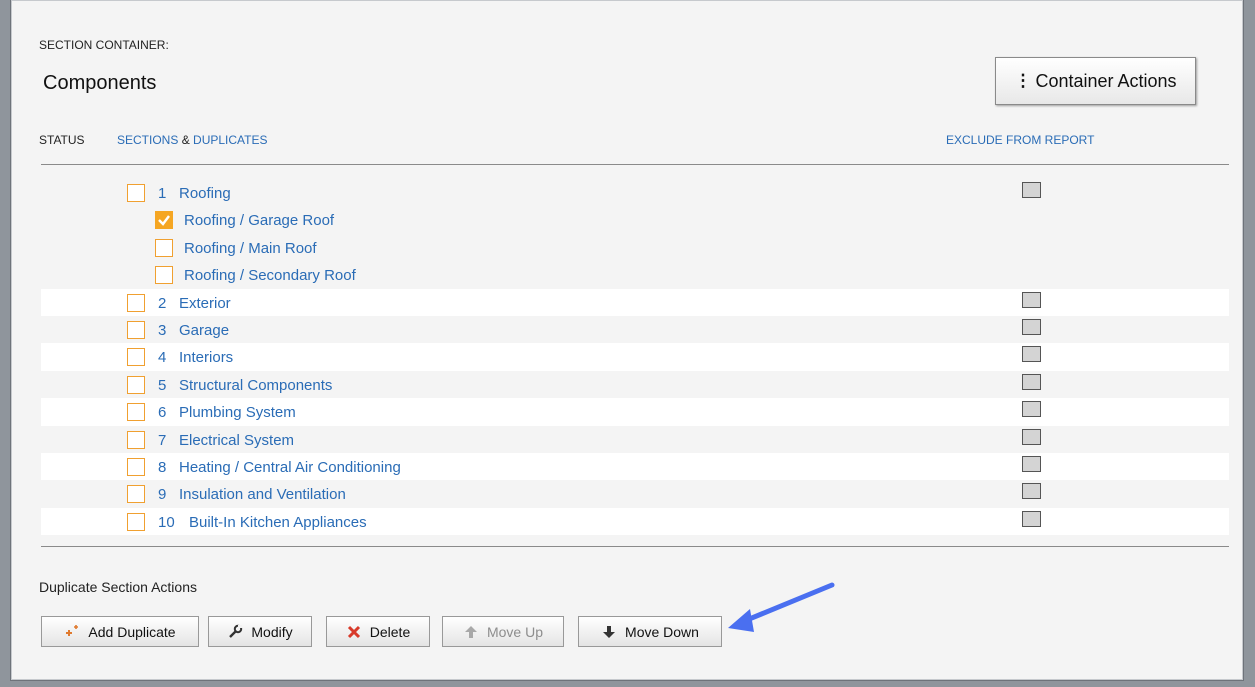 The image size is (1255, 687). I want to click on add-duplicate-button: Add Duplicate, so click(120, 631).